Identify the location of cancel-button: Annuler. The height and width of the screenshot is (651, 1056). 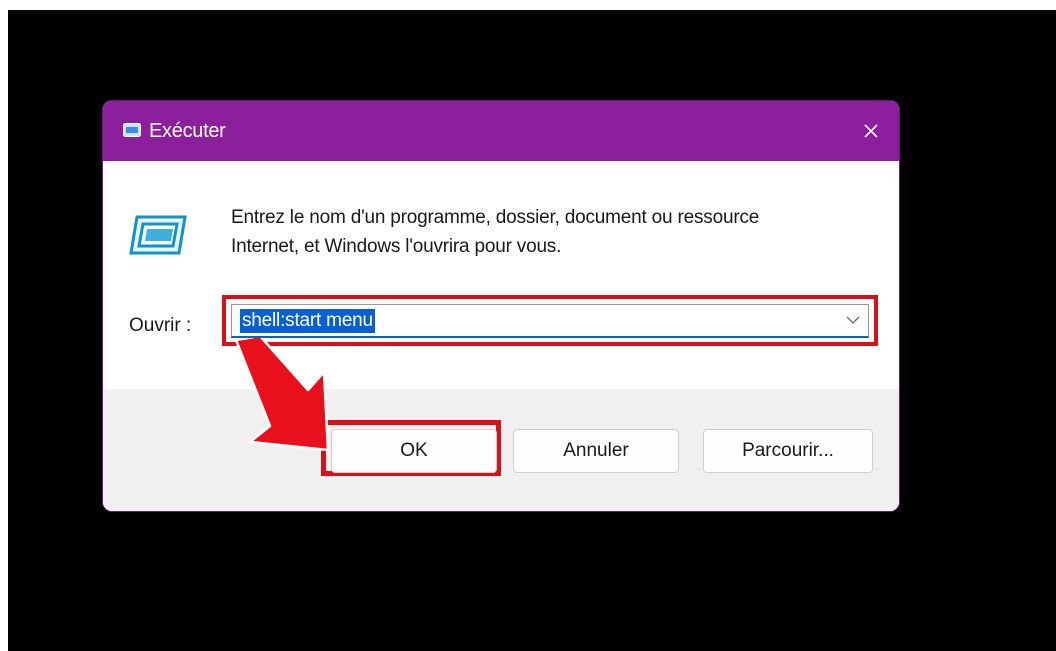
(596, 451).